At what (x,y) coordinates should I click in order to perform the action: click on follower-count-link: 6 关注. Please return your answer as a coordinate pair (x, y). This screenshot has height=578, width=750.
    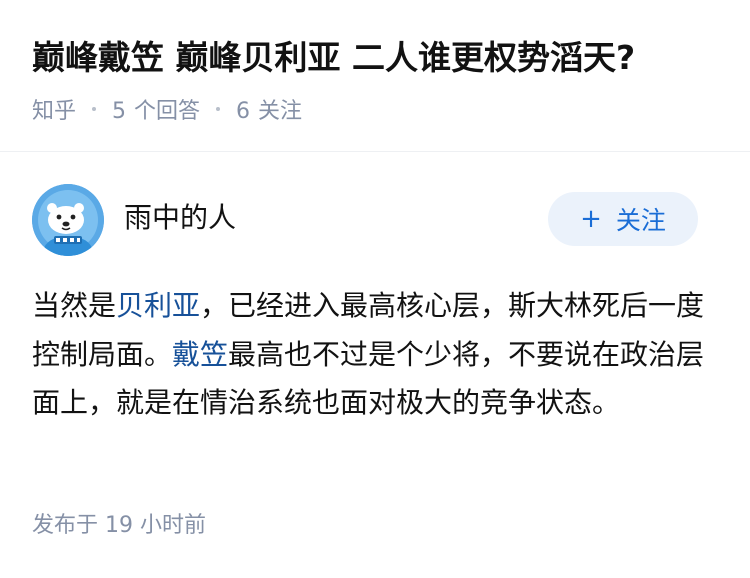
    Looking at the image, I should click on (269, 109).